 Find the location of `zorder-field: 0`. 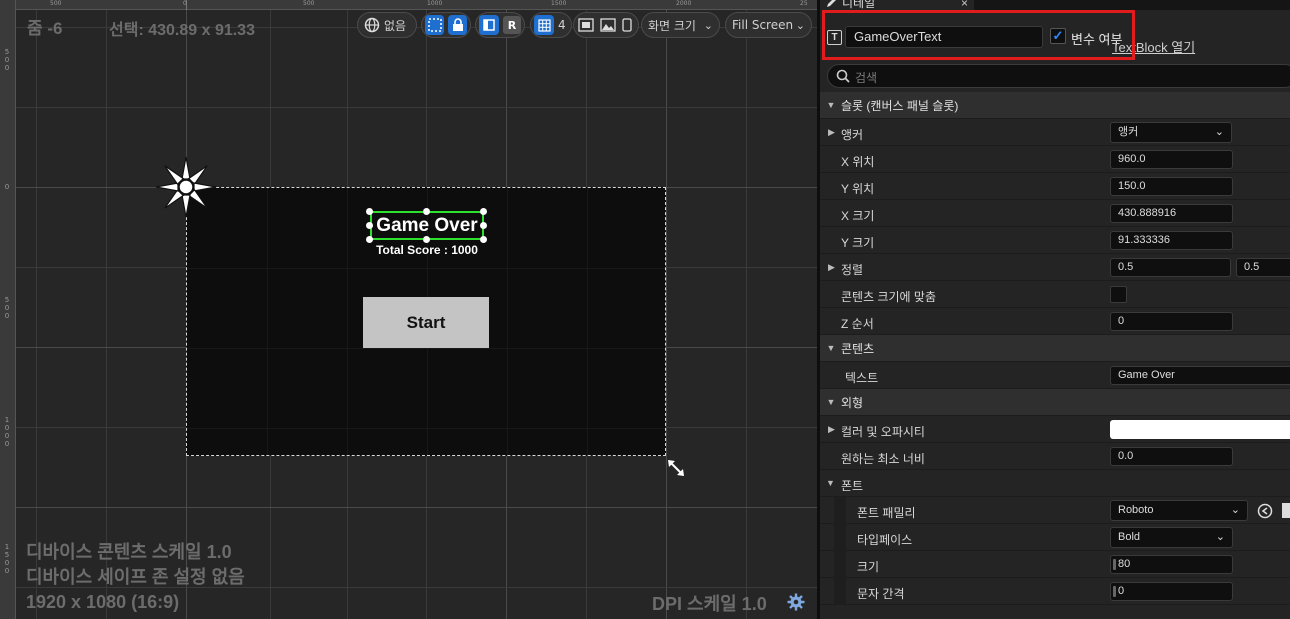

zorder-field: 0 is located at coordinates (1171, 321).